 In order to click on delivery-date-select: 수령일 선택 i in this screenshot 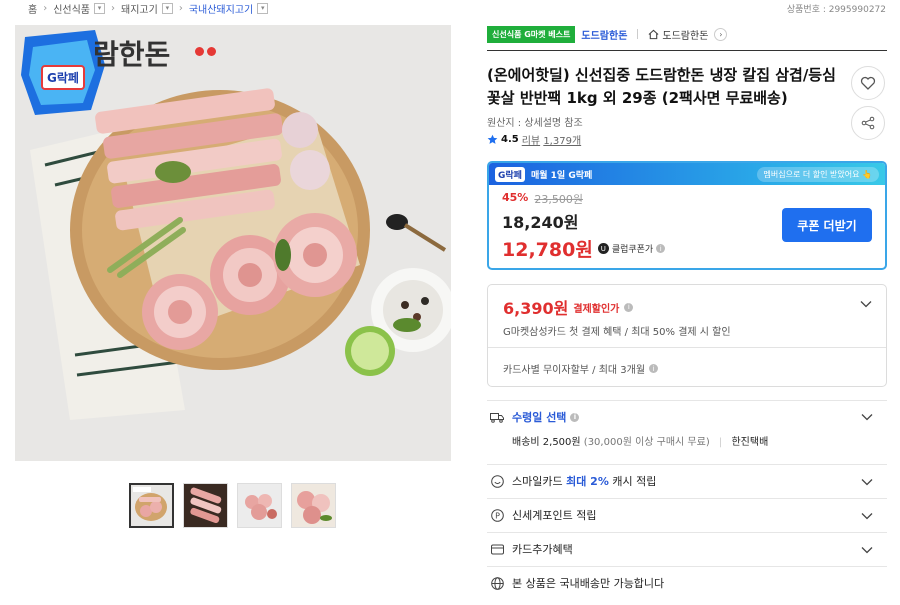, I will do `click(546, 417)`.